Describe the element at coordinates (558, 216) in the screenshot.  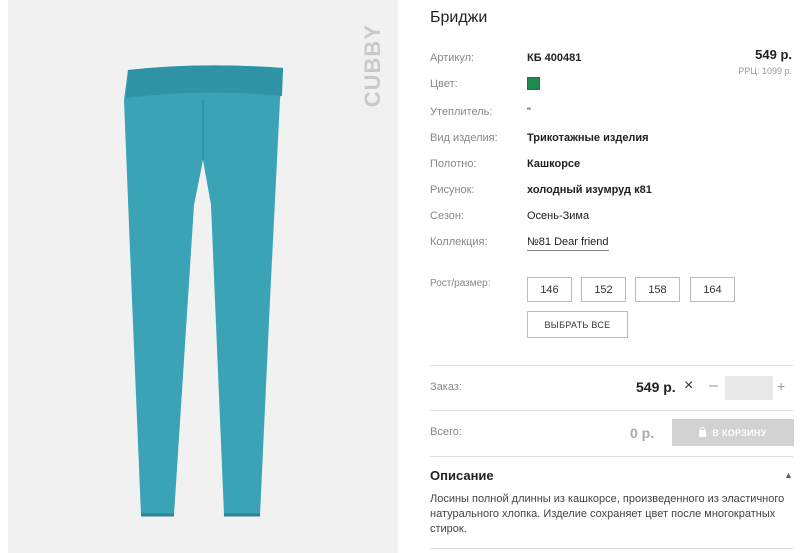
I see `spec-value: Осень-Зима` at that location.